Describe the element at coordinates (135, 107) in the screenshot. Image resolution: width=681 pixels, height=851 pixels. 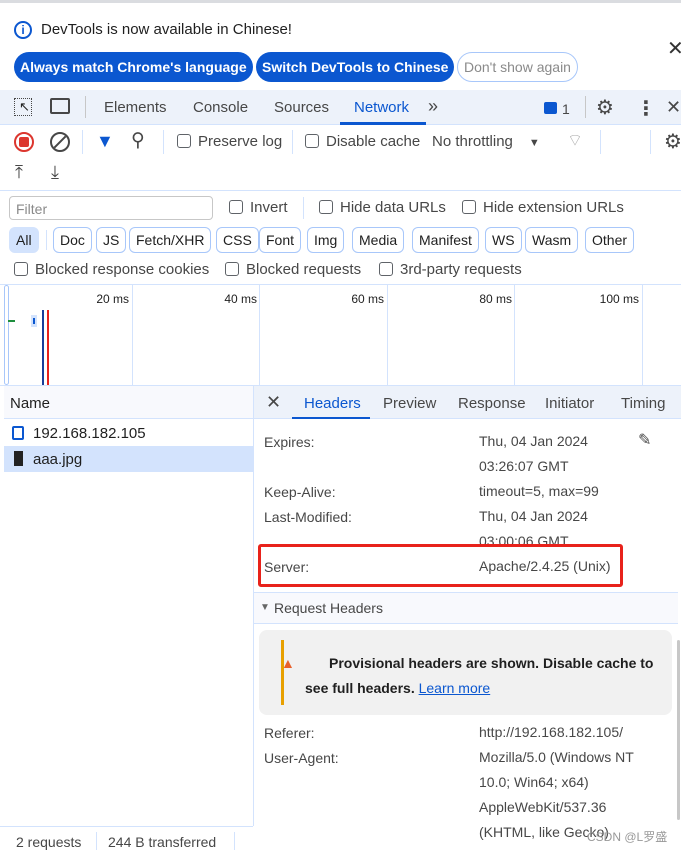
I see `tab-elements: Elements` at that location.